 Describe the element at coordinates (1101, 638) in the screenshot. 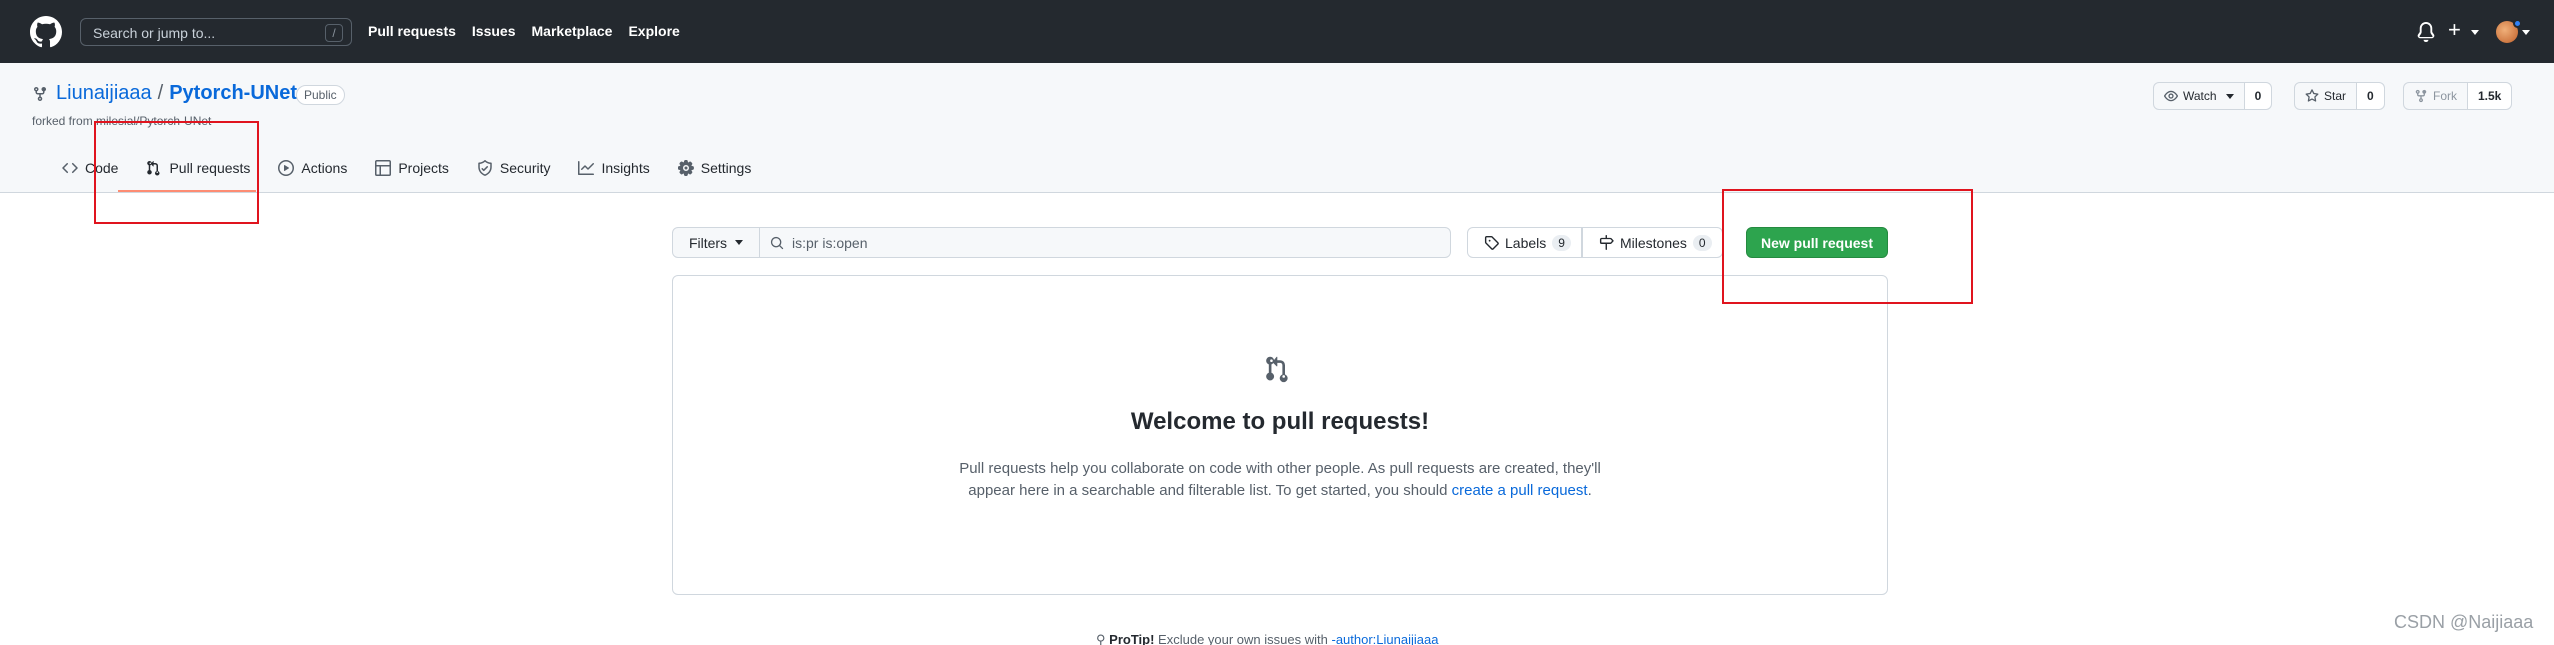

I see `light-bulb-icon: ⚲` at that location.